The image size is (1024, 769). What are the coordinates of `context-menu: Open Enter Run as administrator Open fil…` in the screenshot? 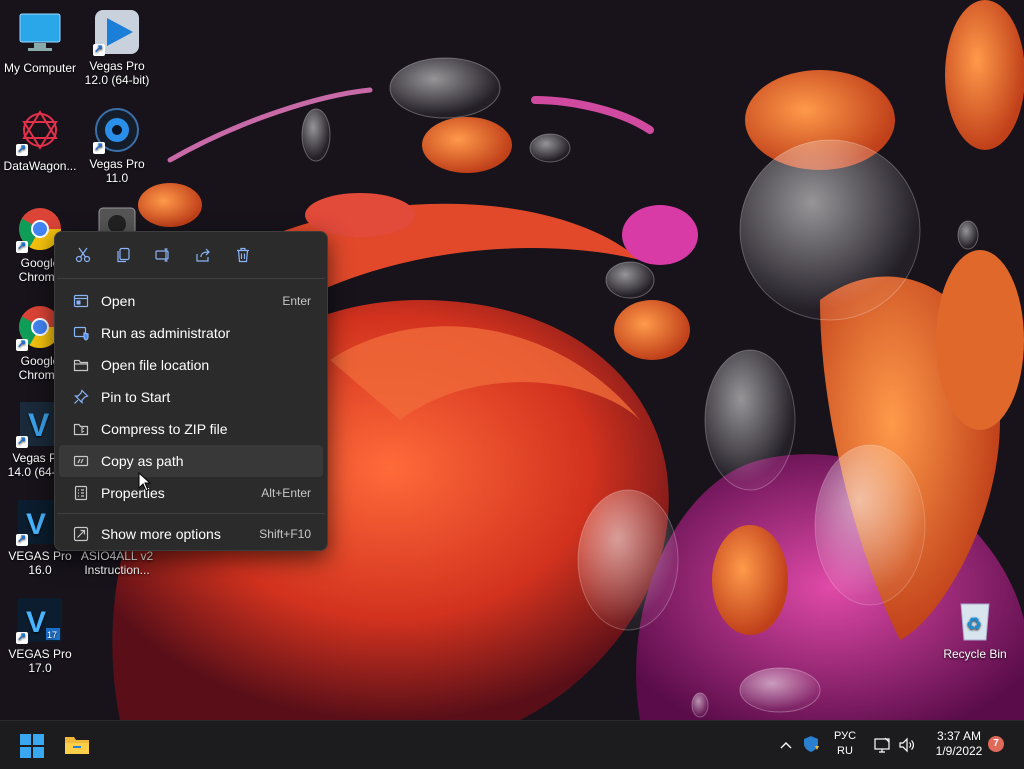 It's located at (191, 391).